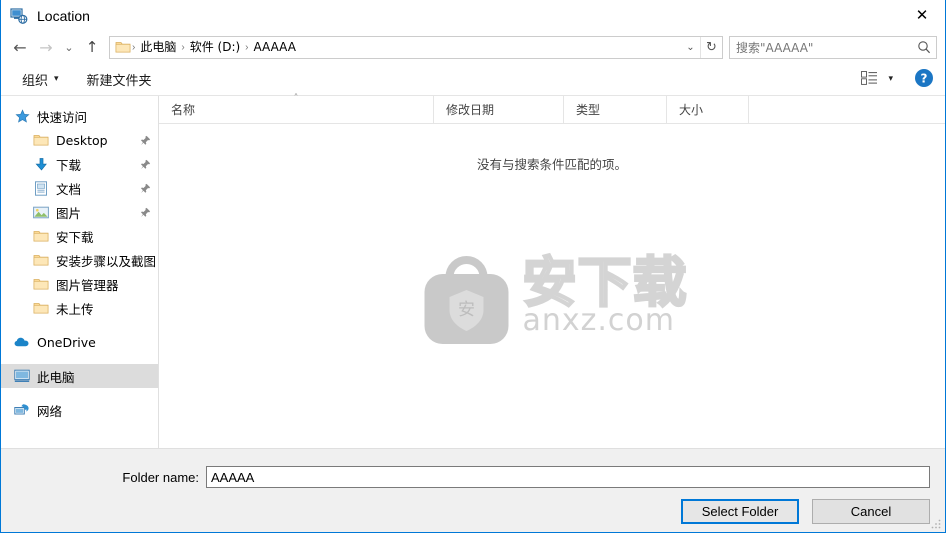 Image resolution: width=946 pixels, height=533 pixels. I want to click on view-mode-button, so click(869, 79).